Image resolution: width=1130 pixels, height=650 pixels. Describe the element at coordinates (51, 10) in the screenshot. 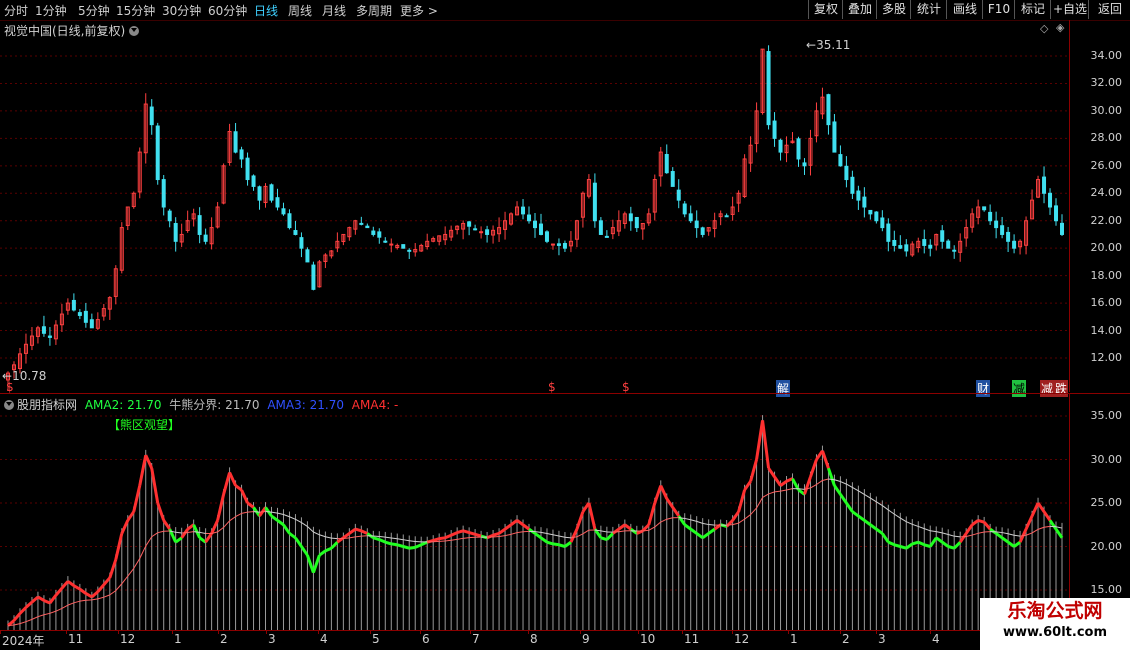

I see `period-tab-1min: 1分钟` at that location.